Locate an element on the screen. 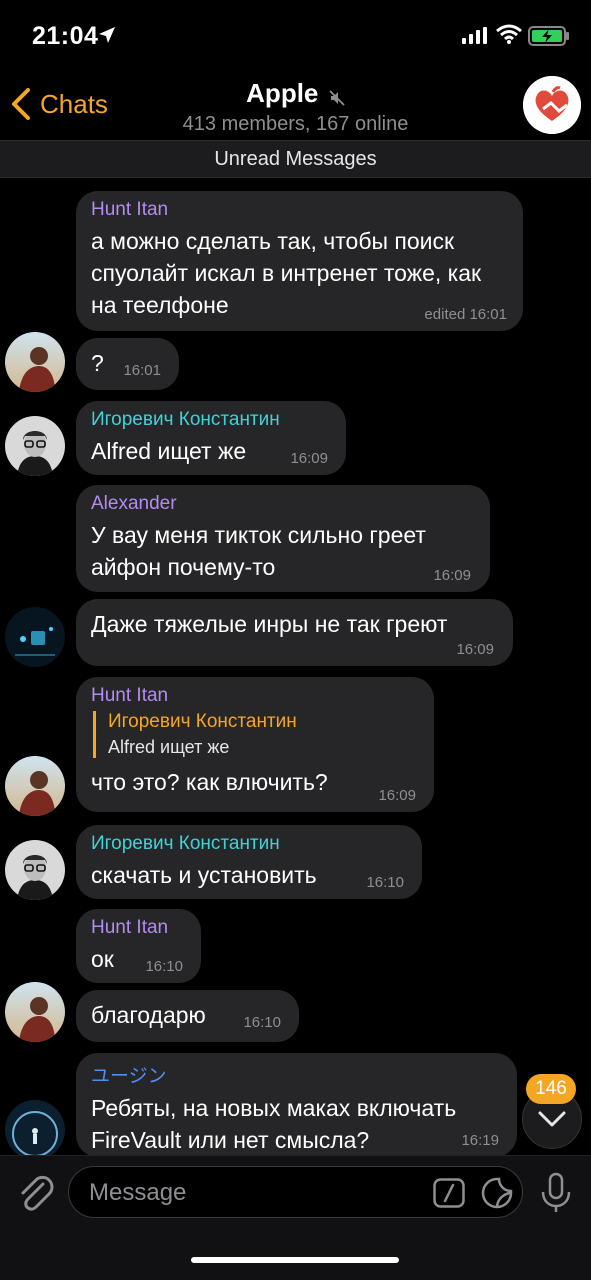  chat-header: Chats Apple 413 members, 167 online is located at coordinates (295, 106).